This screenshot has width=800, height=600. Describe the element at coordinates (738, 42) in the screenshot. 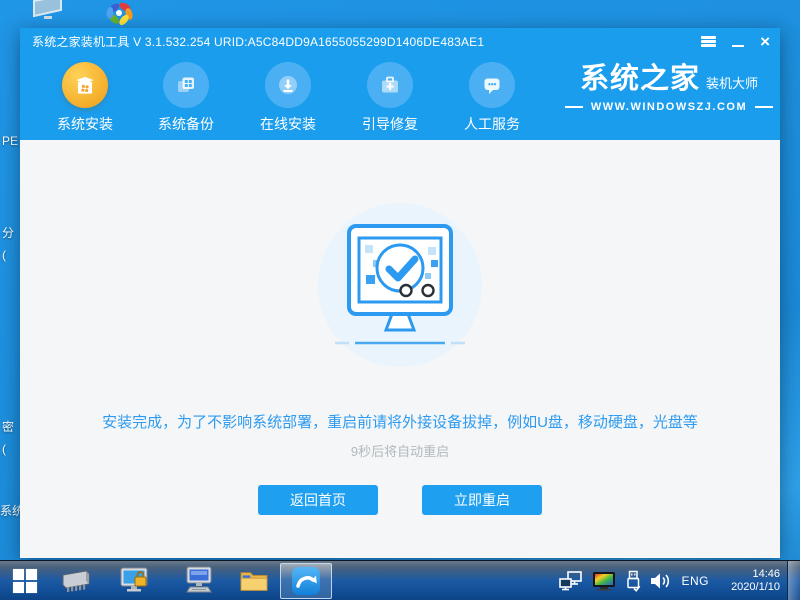

I see `minimize-icon` at that location.